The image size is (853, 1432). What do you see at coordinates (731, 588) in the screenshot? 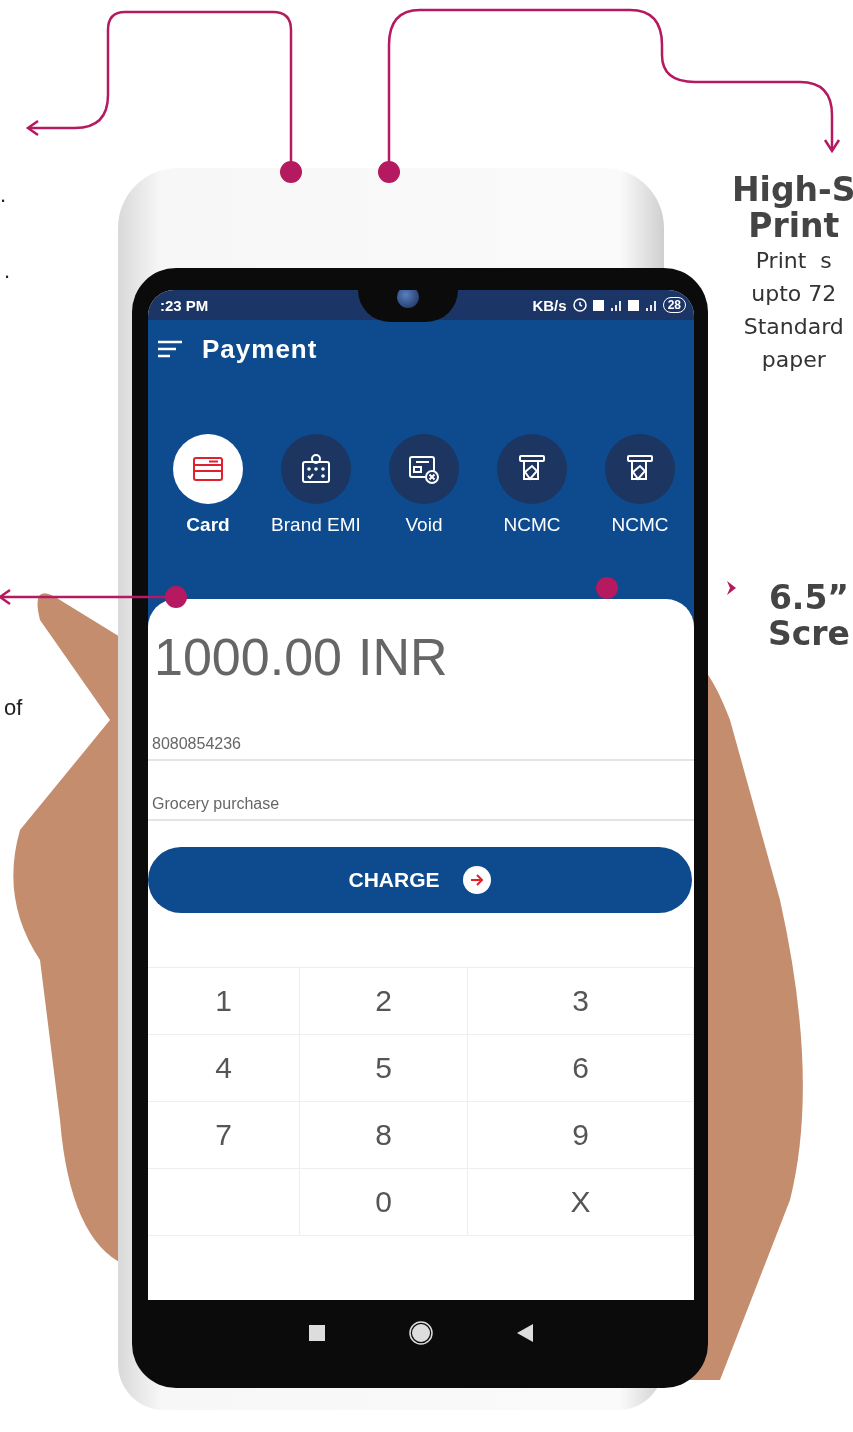
I see `arrowhead-icon` at bounding box center [731, 588].